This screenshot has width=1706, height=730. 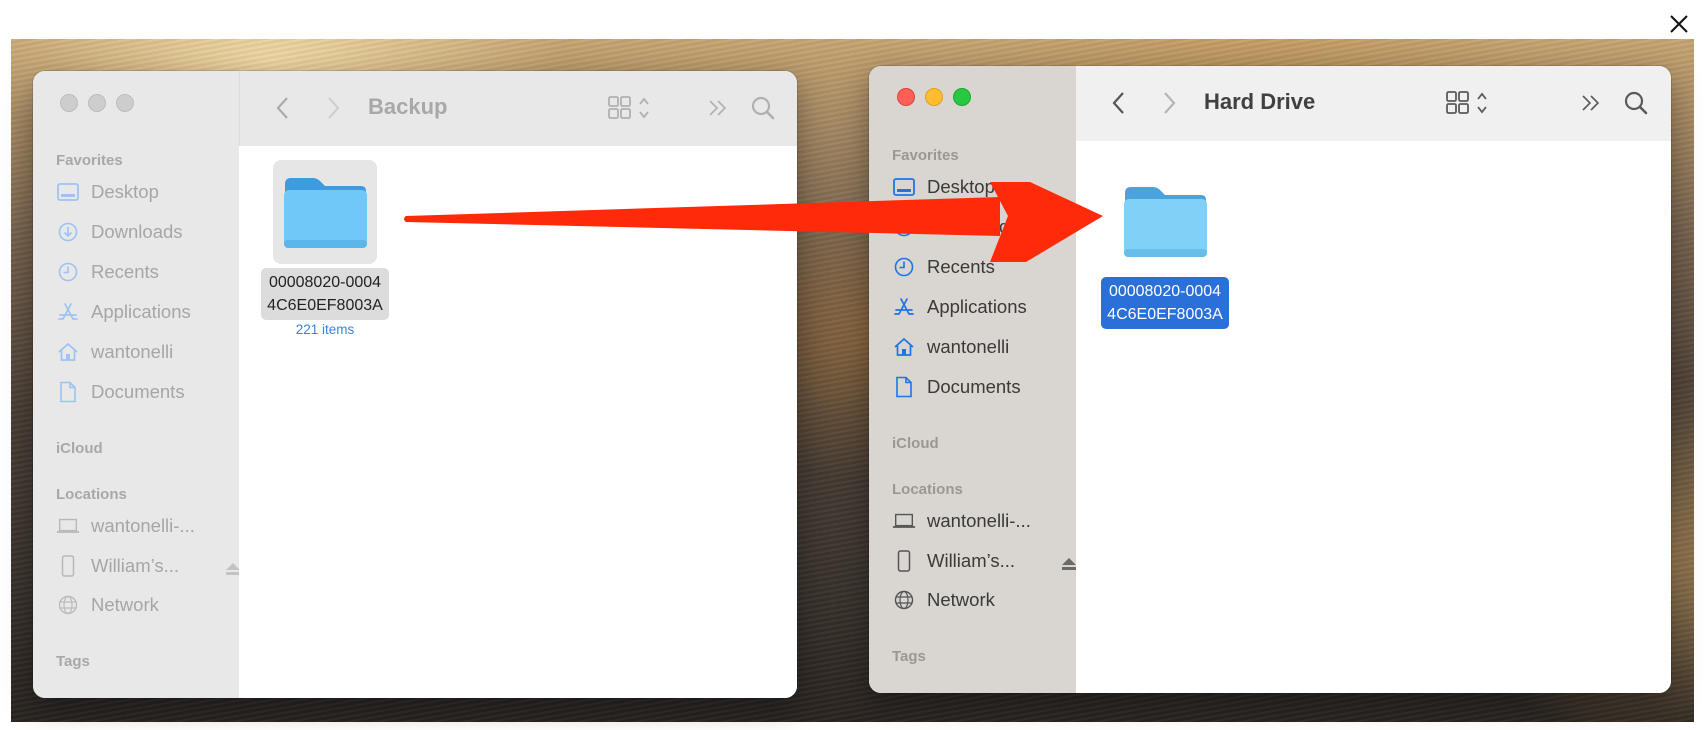 I want to click on close-button, so click(x=1679, y=24).